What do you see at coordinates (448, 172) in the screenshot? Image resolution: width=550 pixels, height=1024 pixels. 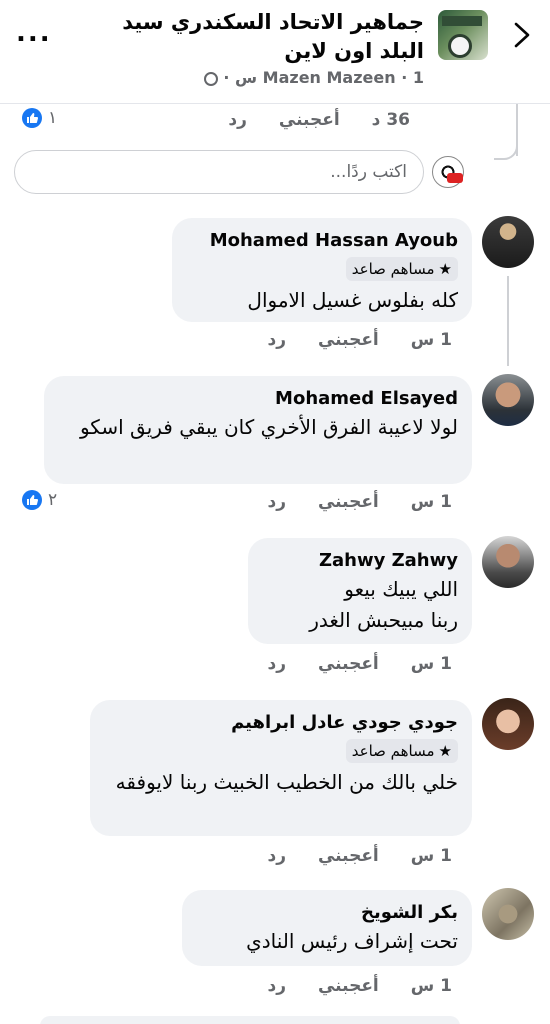 I see `user-avatar` at bounding box center [448, 172].